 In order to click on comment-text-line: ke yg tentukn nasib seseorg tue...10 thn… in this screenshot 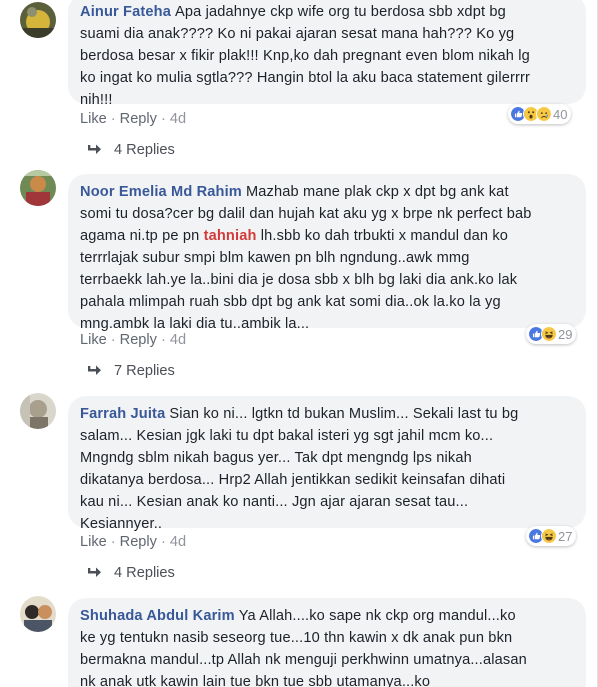, I will do `click(296, 638)`.